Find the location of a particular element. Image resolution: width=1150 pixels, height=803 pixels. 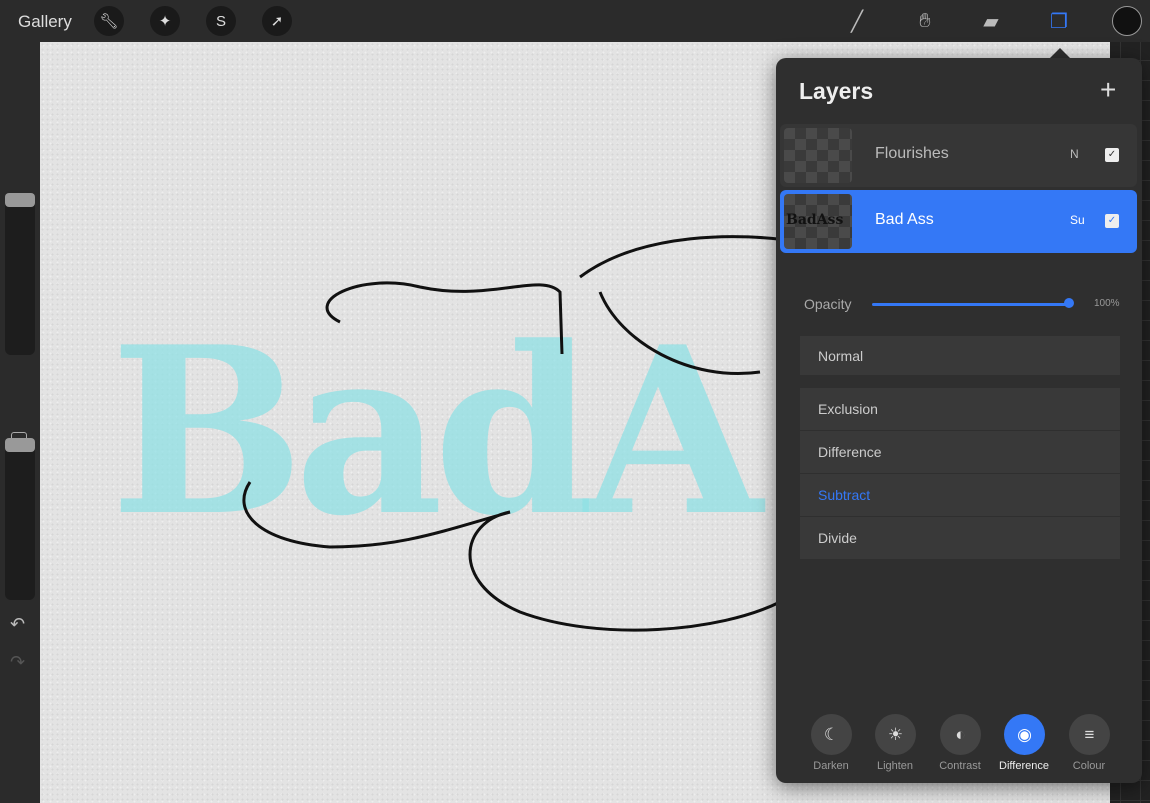

brush-opacity-slider is located at coordinates (20, 519).